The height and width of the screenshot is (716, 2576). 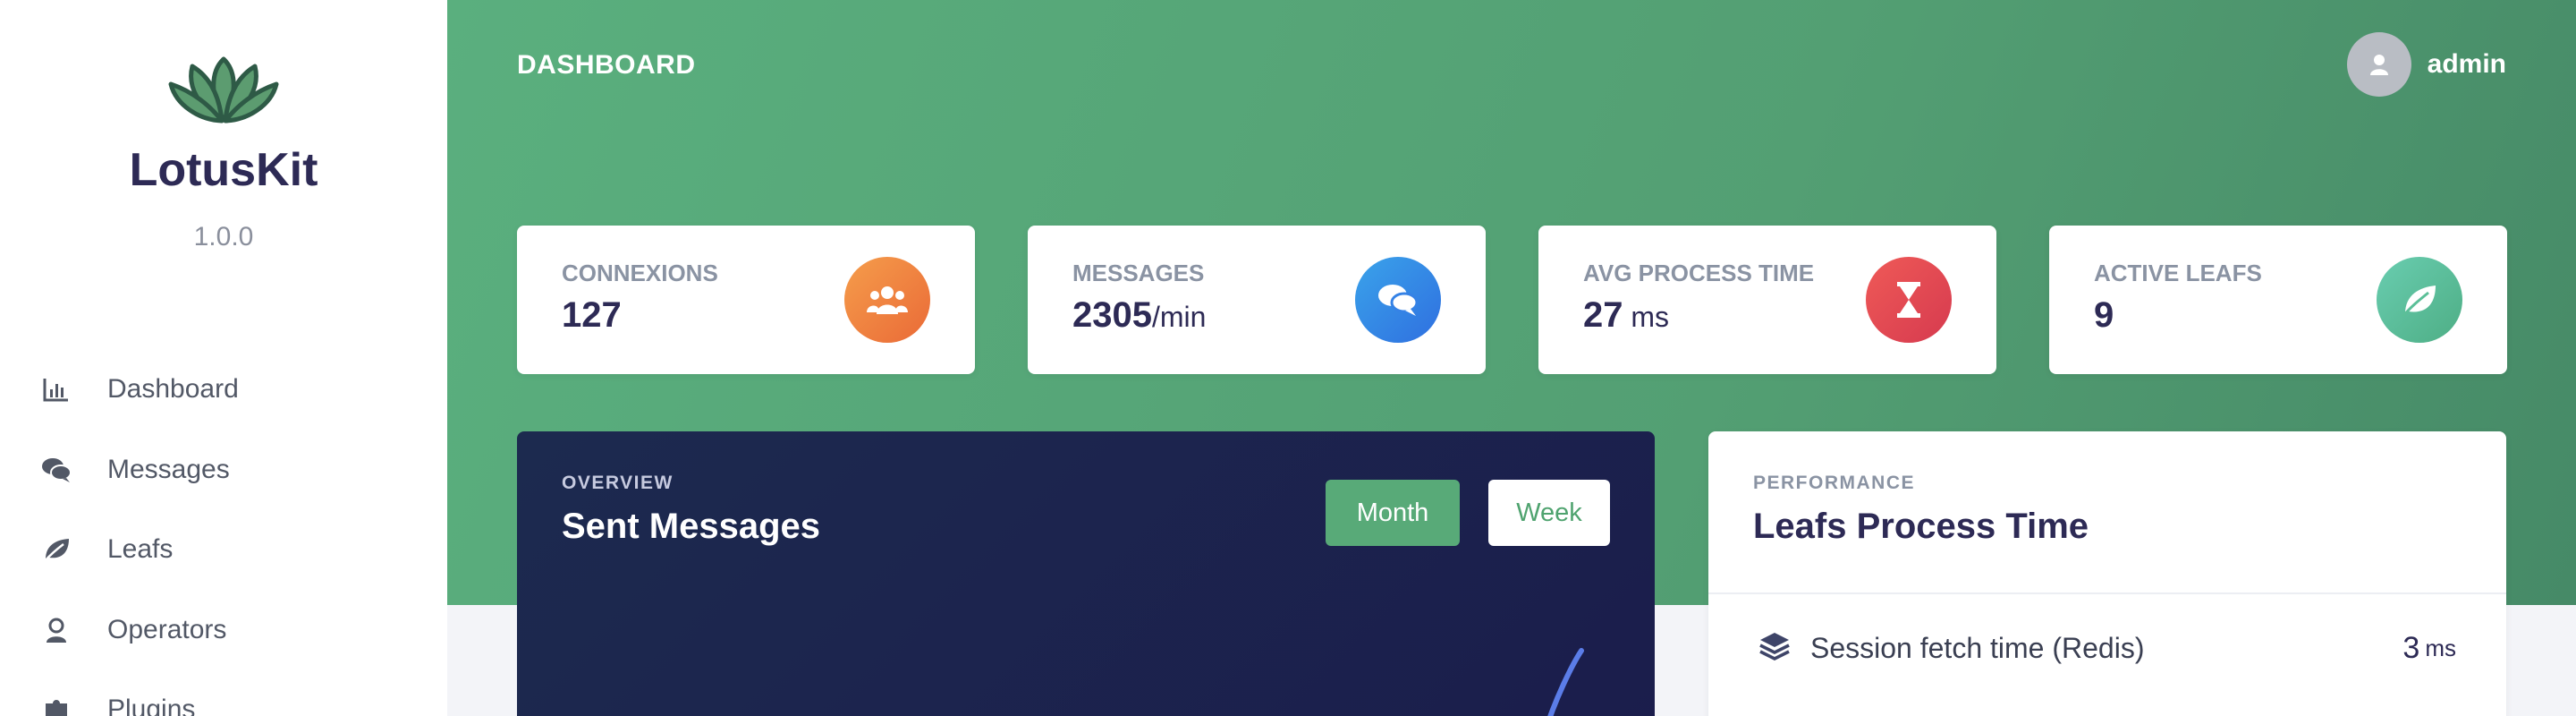 I want to click on sidebar-item-leafs: Leafs, so click(x=107, y=549).